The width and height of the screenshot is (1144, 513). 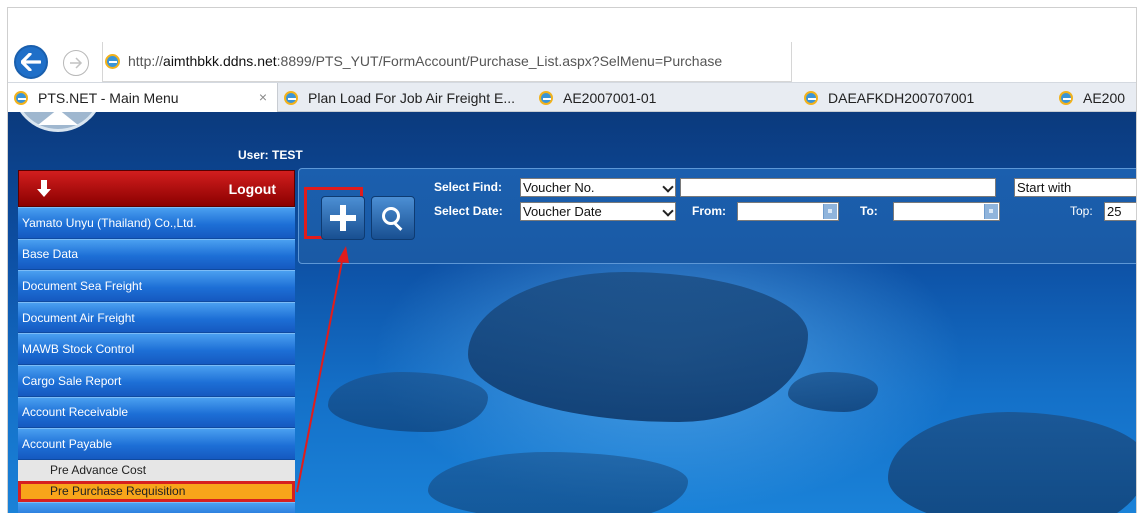 What do you see at coordinates (468, 211) in the screenshot?
I see `select-date-label: Select Date:` at bounding box center [468, 211].